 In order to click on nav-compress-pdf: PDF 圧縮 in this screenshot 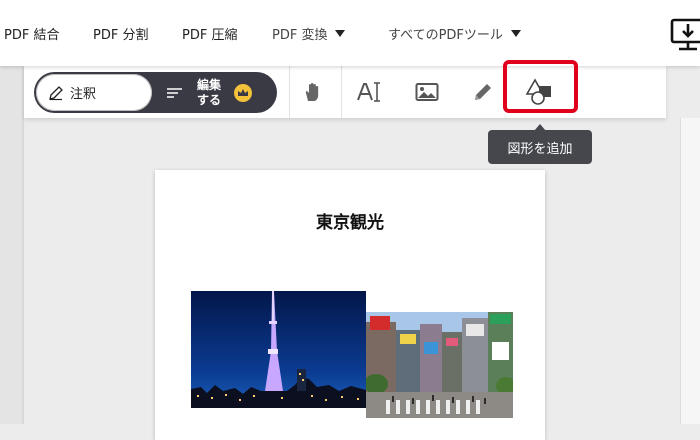, I will do `click(209, 33)`.